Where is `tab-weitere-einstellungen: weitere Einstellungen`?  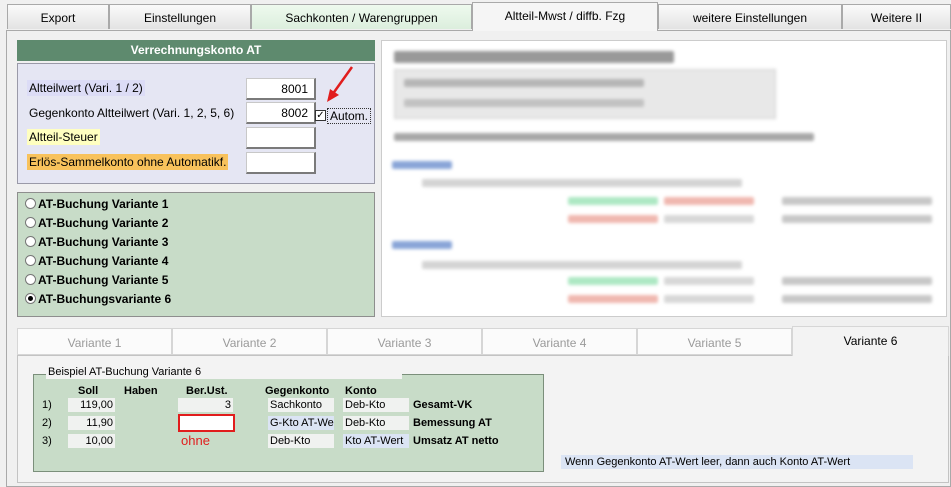 tab-weitere-einstellungen: weitere Einstellungen is located at coordinates (750, 16).